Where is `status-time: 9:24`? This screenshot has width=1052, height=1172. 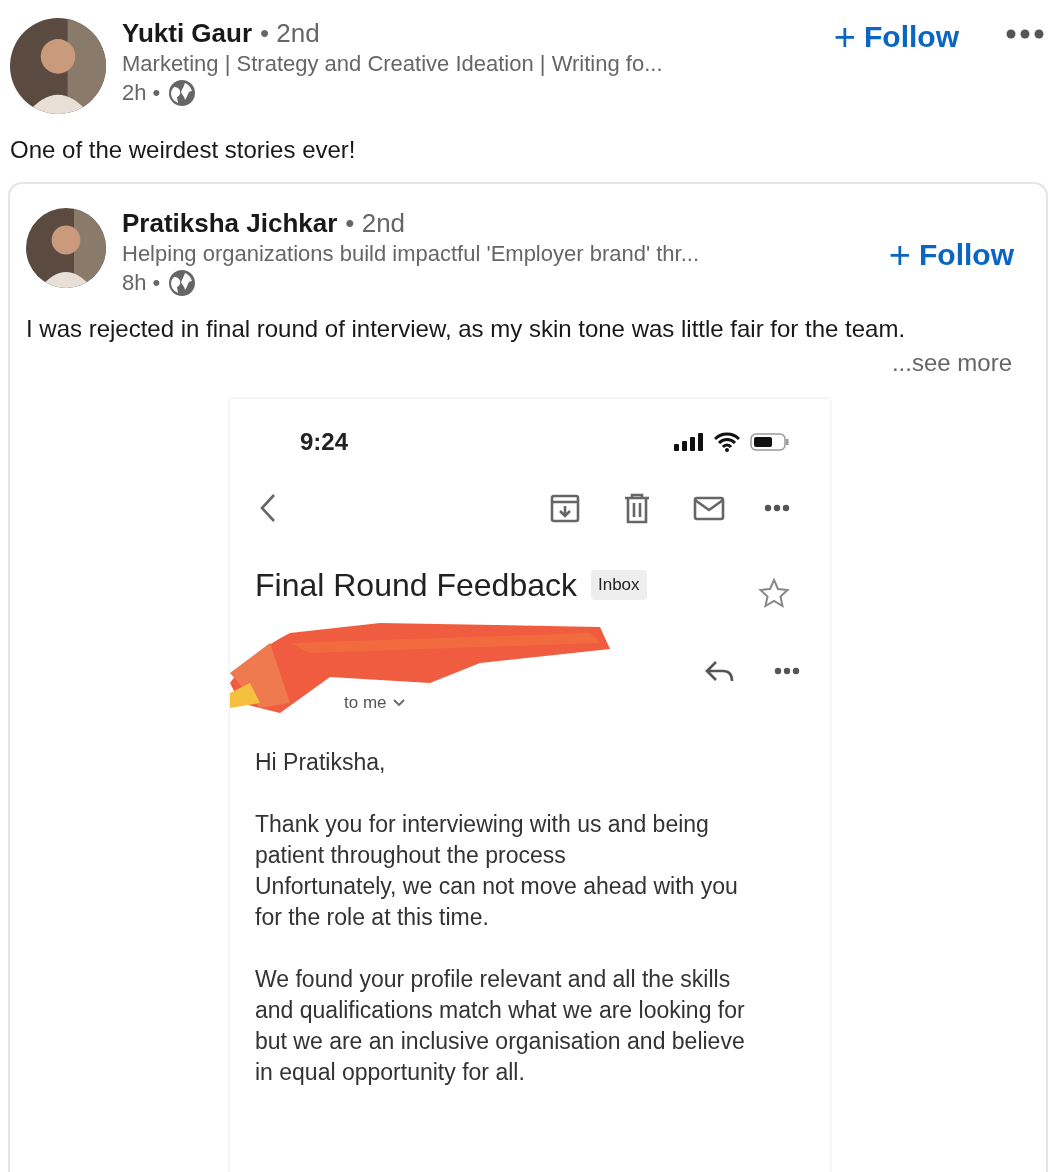
status-time: 9:24 is located at coordinates (325, 442).